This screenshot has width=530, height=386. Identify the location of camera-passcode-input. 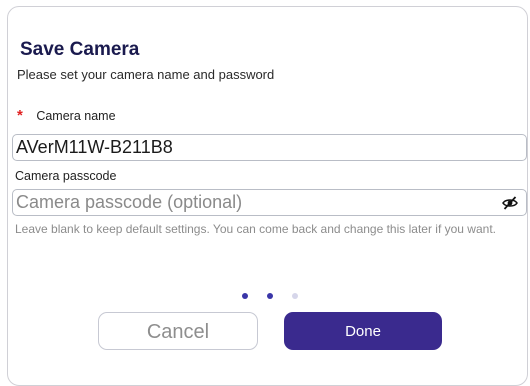
(244, 202).